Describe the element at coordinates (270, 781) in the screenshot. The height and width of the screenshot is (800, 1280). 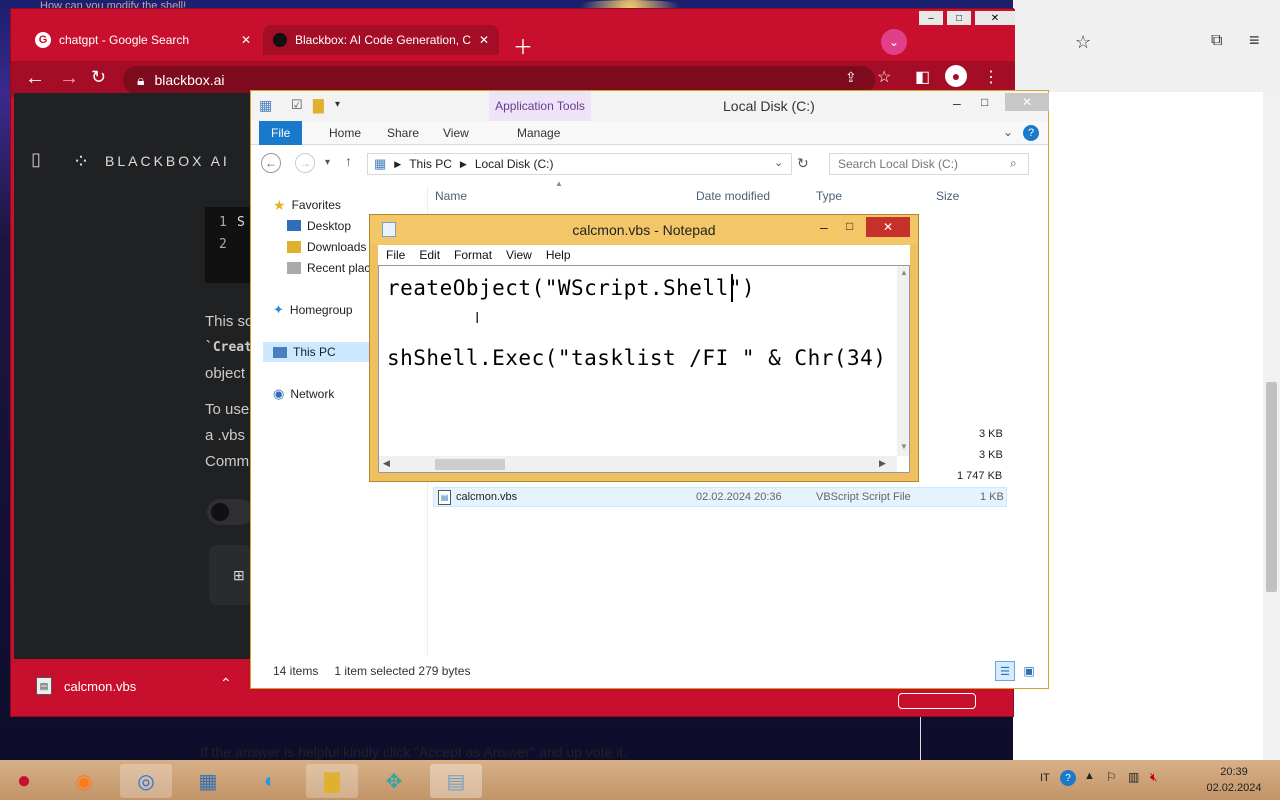
I see `edge-icon: ◐` at that location.